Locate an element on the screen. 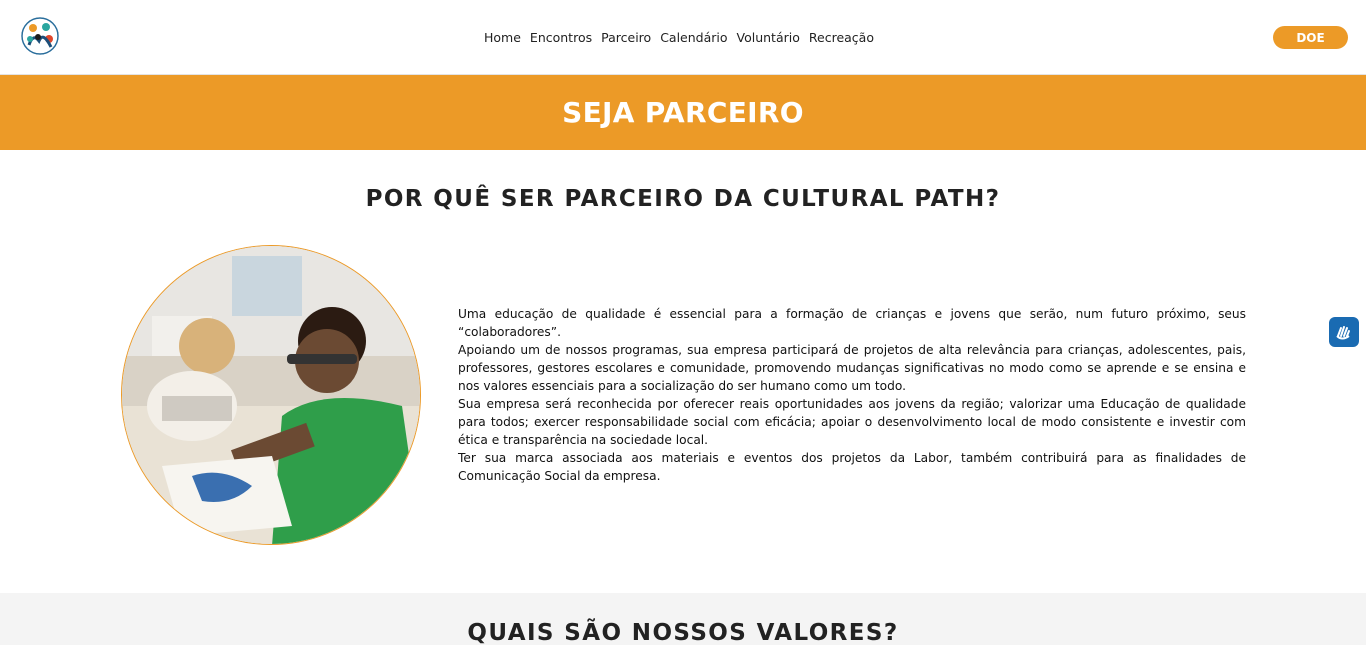 The width and height of the screenshot is (1366, 645). nav-encontros: Encontros is located at coordinates (561, 37).